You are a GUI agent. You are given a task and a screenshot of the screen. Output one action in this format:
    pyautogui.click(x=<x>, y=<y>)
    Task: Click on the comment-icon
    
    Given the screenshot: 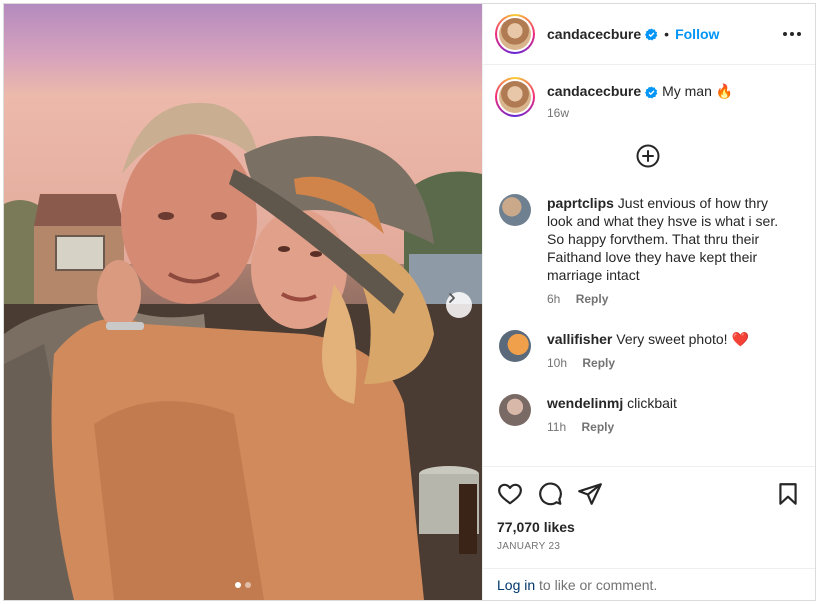 What is the action you would take?
    pyautogui.click(x=550, y=494)
    